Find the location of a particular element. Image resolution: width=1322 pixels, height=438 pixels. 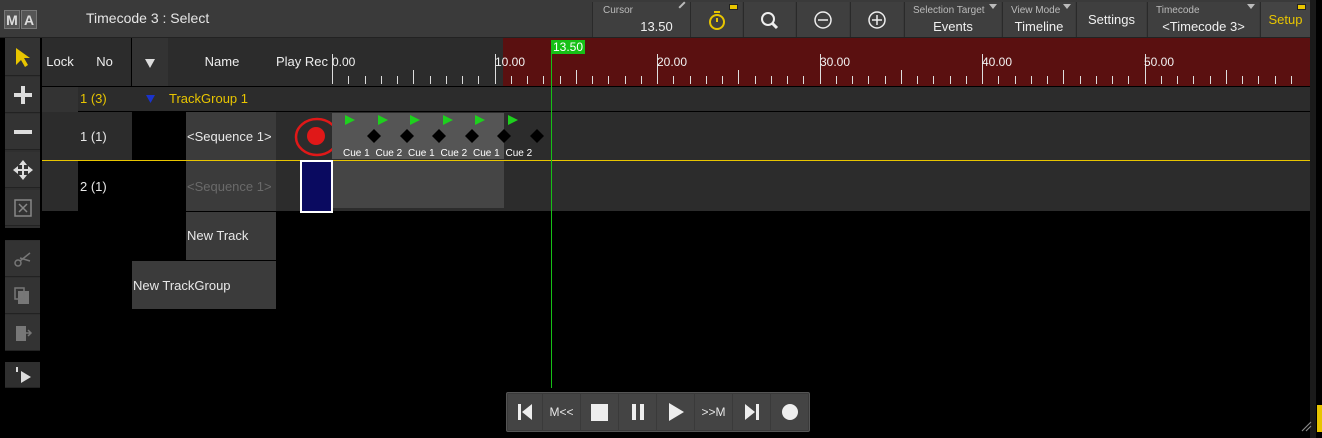

cursor-play-icon is located at coordinates (23, 374).